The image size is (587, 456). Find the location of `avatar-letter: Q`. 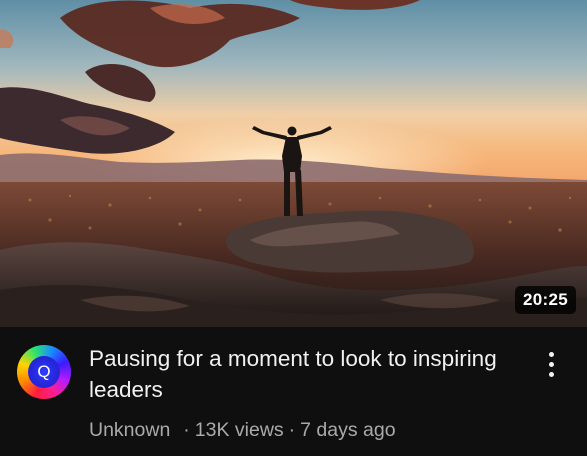

avatar-letter: Q is located at coordinates (44, 371).